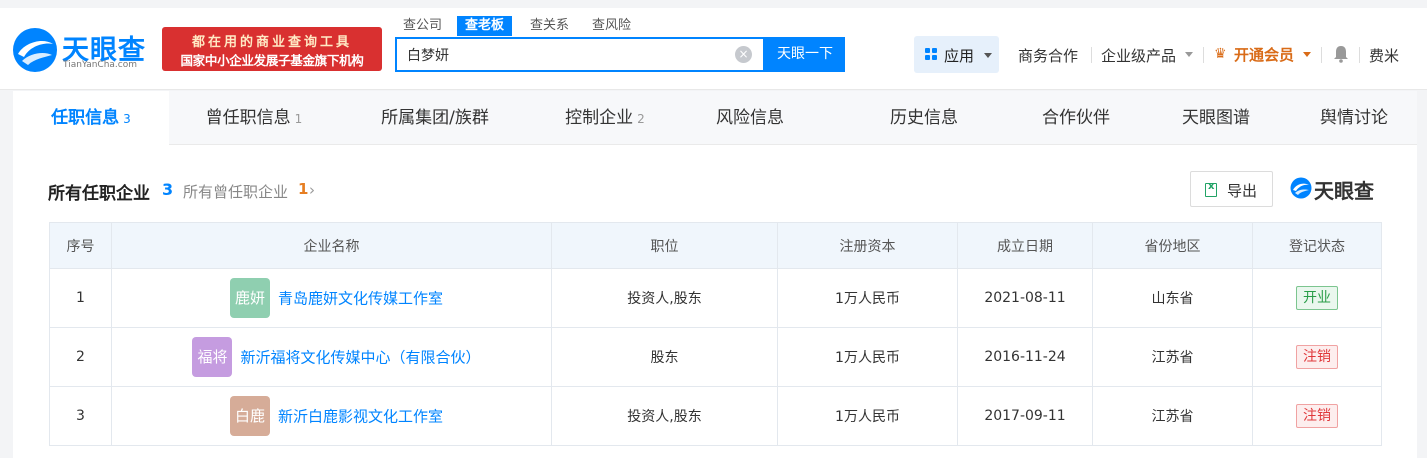 This screenshot has width=1427, height=458. I want to click on search-box: ×, so click(580, 54).